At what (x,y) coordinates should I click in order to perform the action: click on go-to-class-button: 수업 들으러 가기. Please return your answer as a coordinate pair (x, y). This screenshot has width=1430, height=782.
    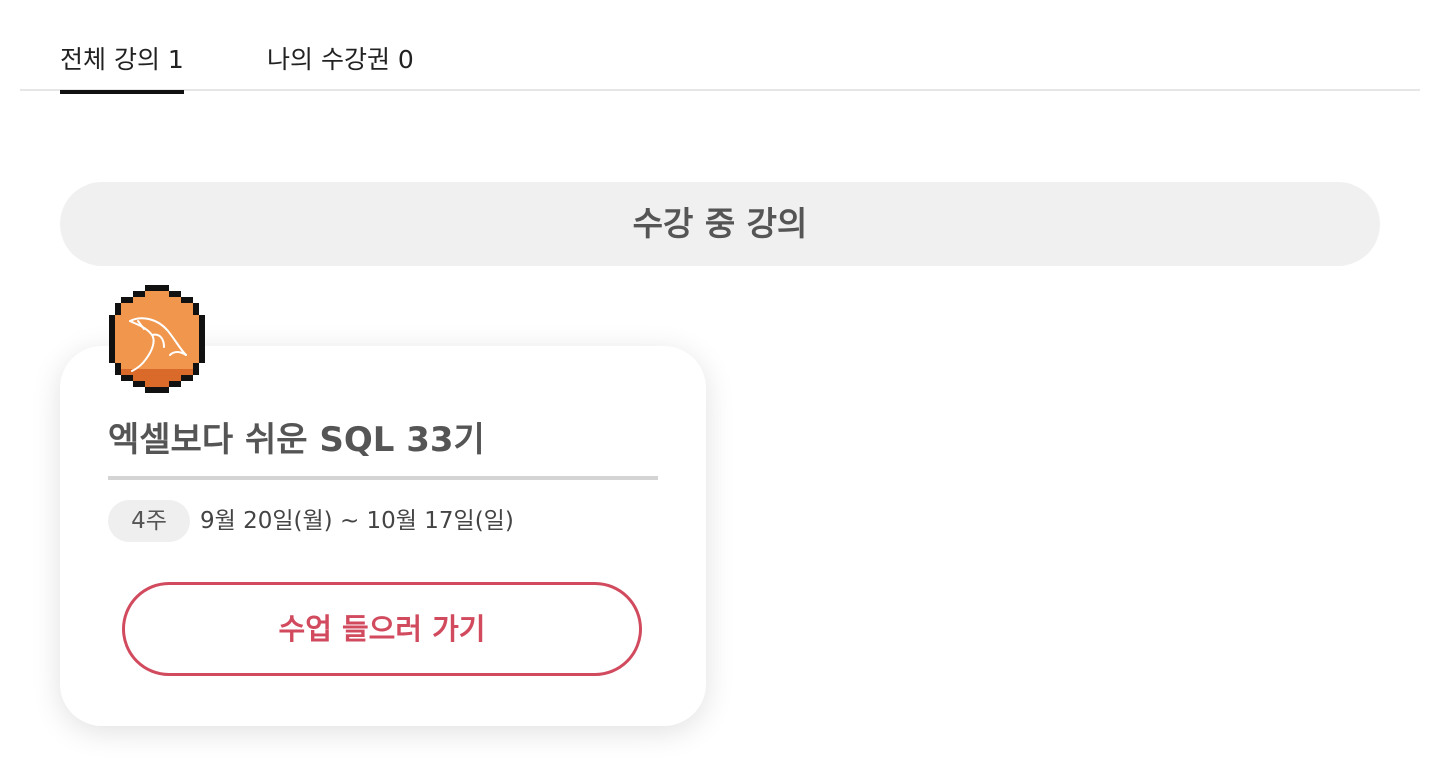
    Looking at the image, I should click on (382, 629).